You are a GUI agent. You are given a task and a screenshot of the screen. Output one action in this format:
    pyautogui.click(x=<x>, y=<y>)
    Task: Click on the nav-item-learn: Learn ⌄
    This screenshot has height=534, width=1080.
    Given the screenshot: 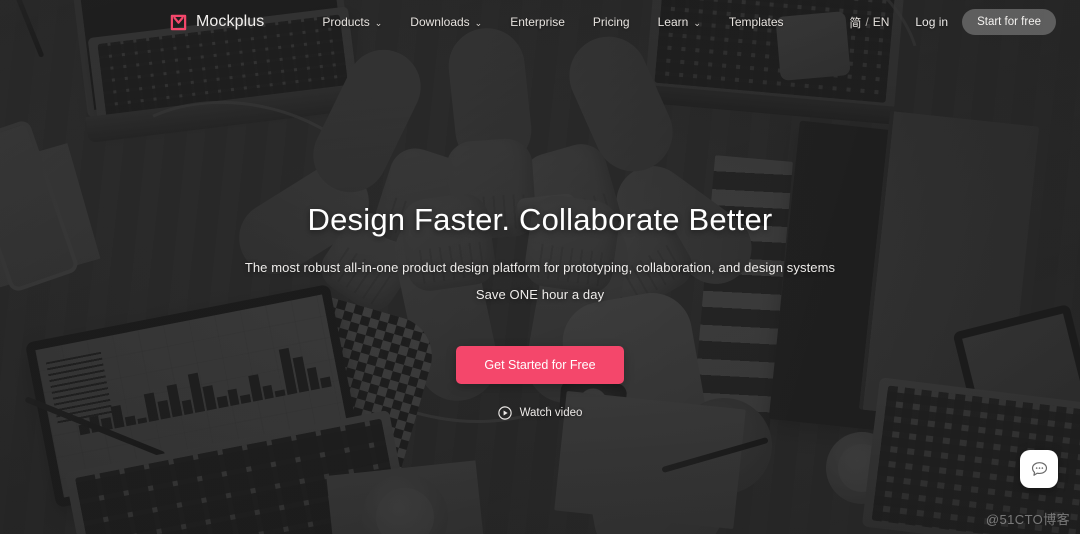 What is the action you would take?
    pyautogui.click(x=679, y=22)
    